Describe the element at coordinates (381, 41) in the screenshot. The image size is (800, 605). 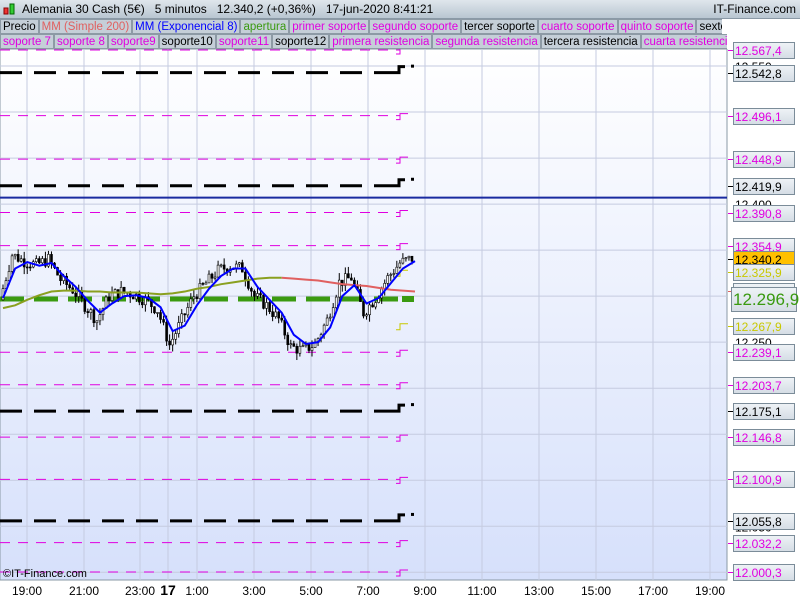
I see `legend-item: primera resistencia` at that location.